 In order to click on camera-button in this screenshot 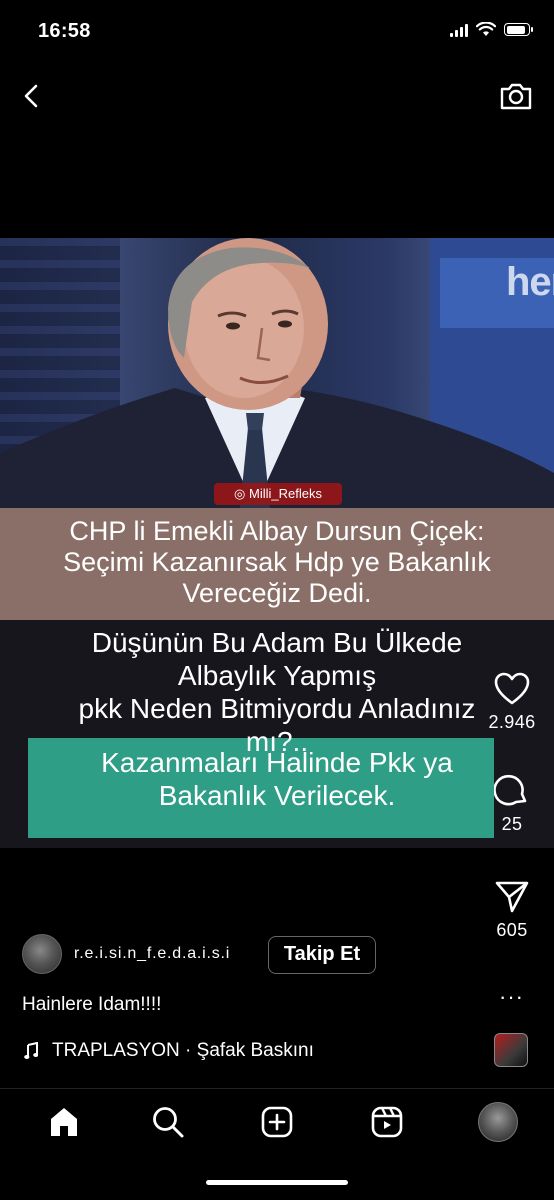, I will do `click(516, 96)`.